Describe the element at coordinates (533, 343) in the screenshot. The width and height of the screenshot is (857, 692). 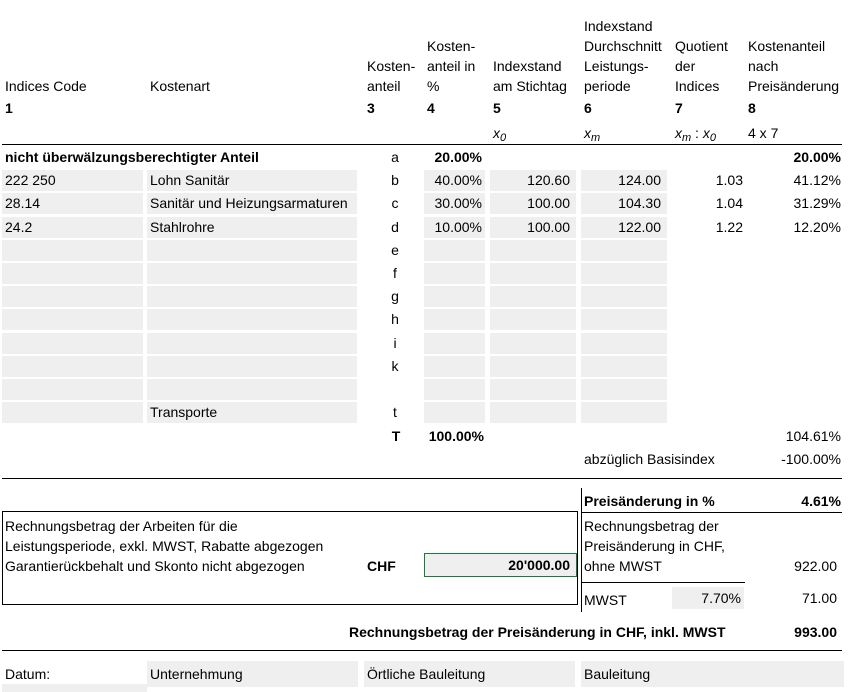
I see `row-9-x0` at that location.